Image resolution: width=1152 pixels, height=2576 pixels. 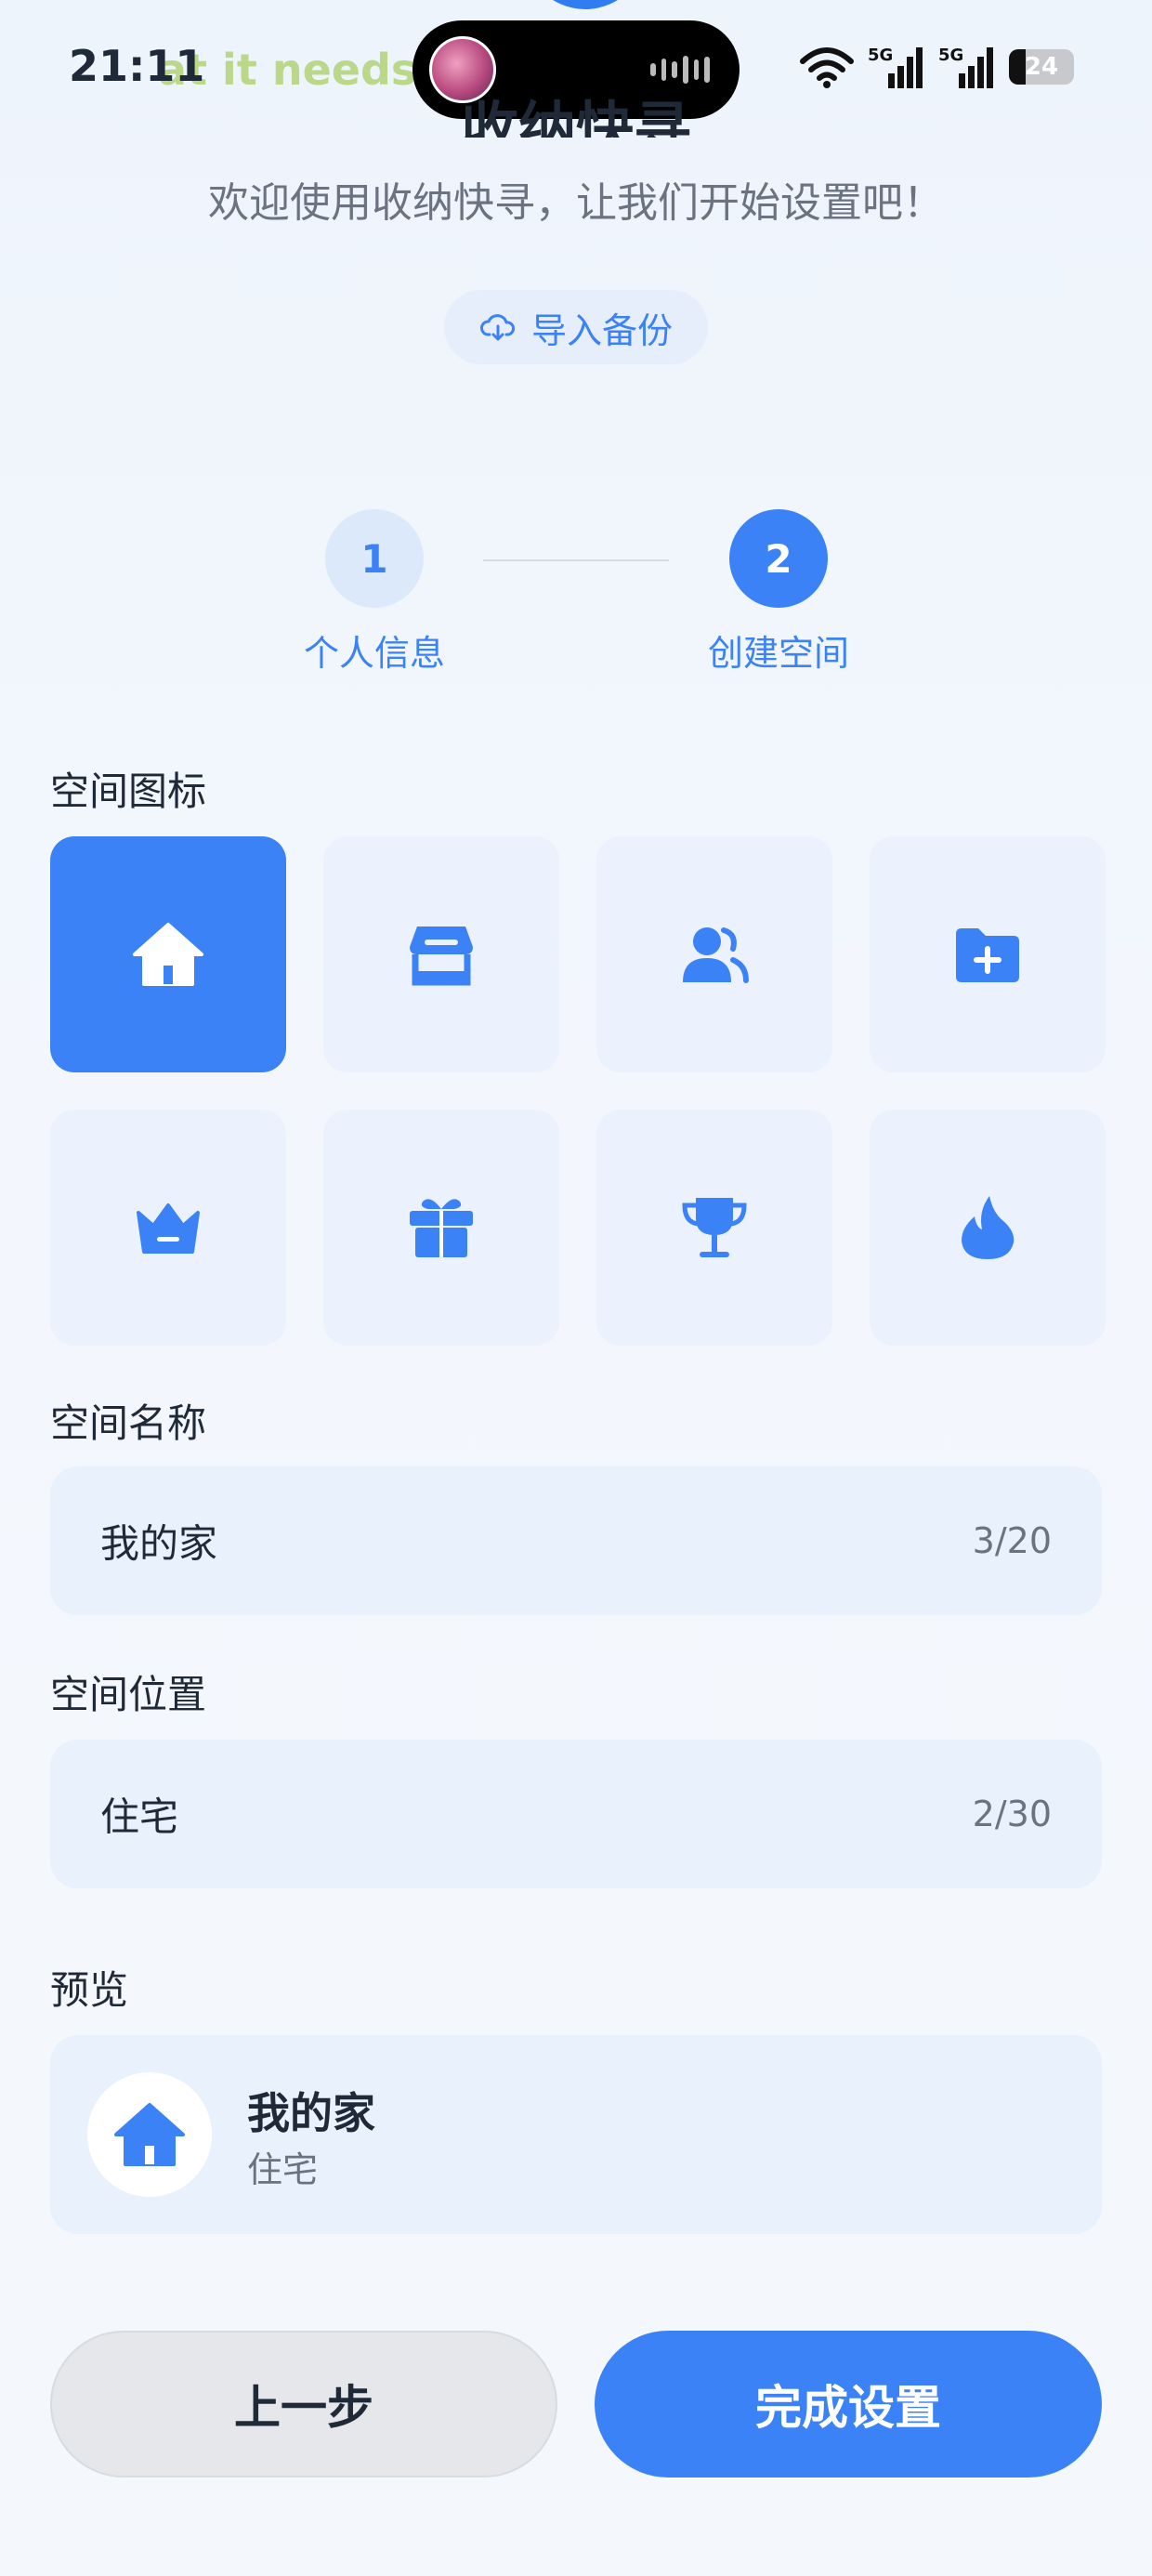 I want to click on previous-step-button: 上一步, so click(x=303, y=2404).